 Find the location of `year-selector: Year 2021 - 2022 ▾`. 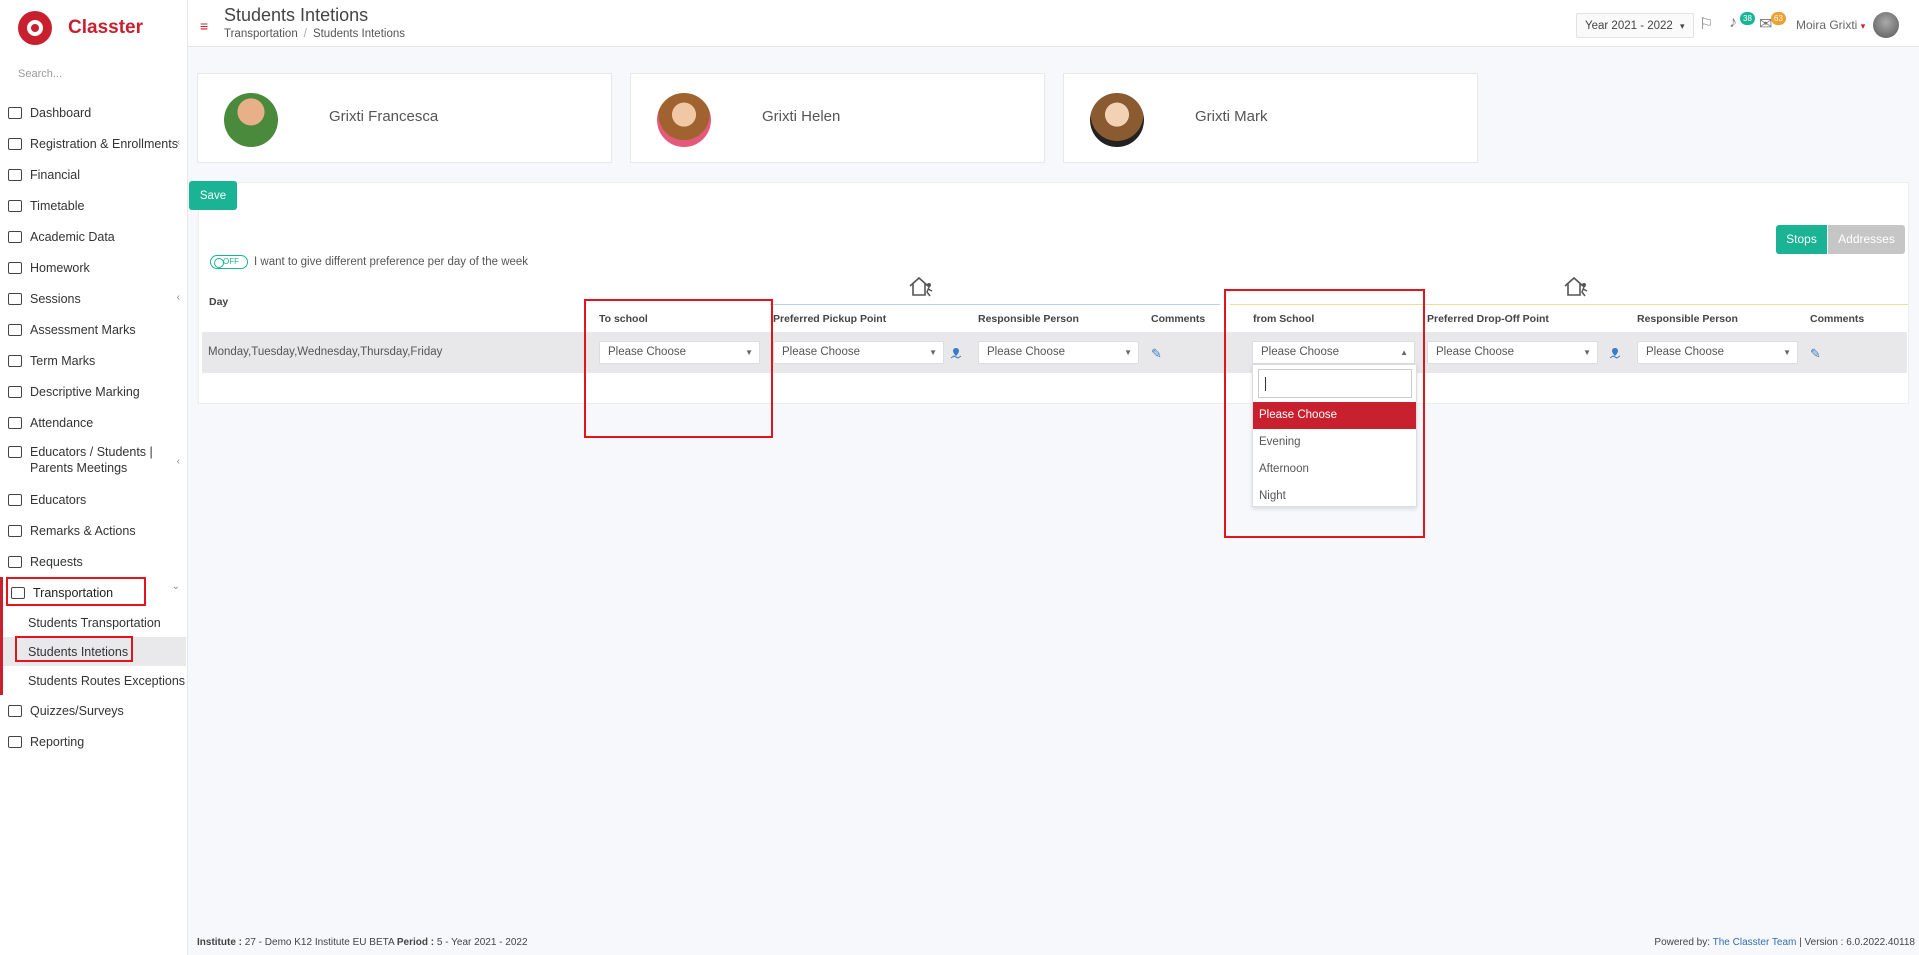

year-selector: Year 2021 - 2022 ▾ is located at coordinates (1635, 25).